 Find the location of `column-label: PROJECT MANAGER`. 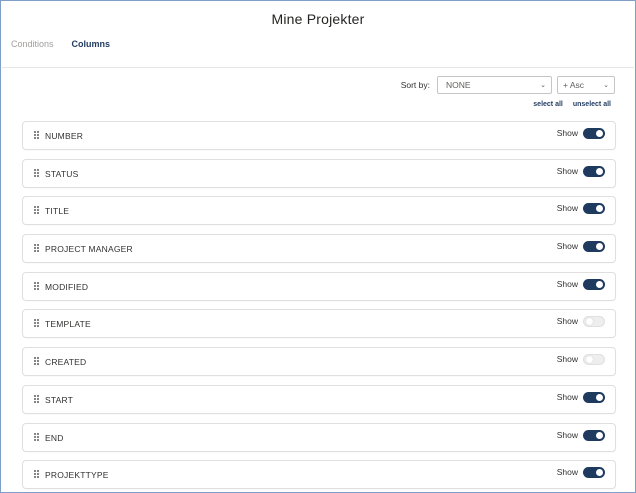

column-label: PROJECT MANAGER is located at coordinates (89, 249).